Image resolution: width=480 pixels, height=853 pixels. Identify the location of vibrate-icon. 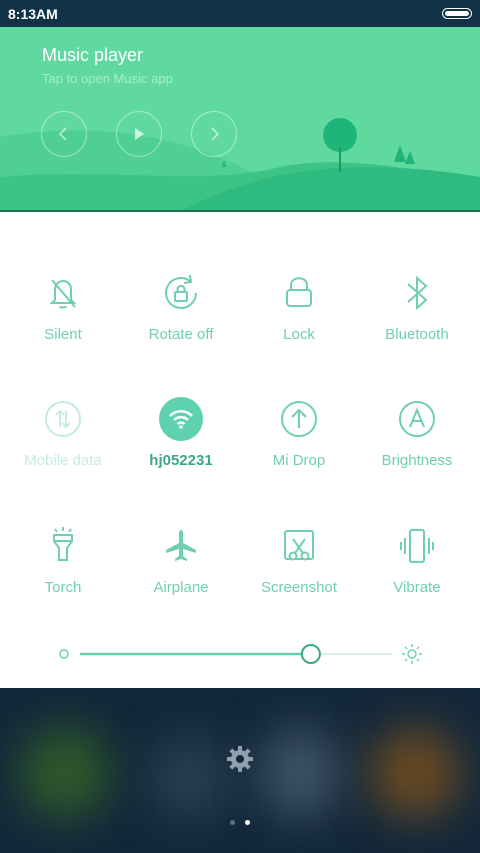
(417, 546).